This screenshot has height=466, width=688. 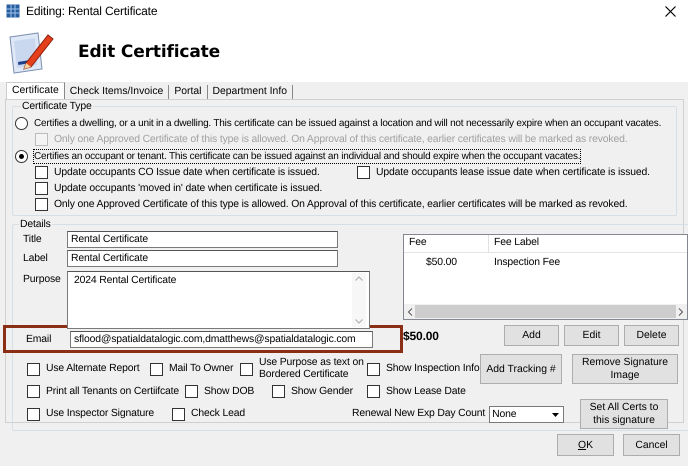 What do you see at coordinates (13, 11) in the screenshot?
I see `app-icon` at bounding box center [13, 11].